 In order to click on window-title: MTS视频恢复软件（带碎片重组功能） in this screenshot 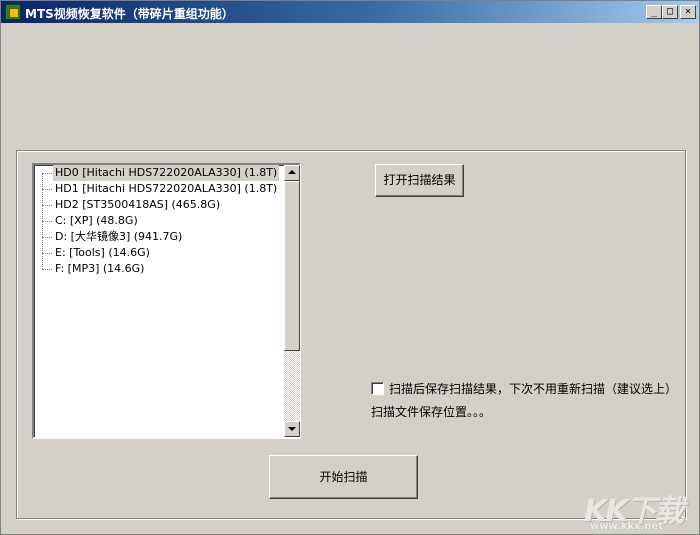, I will do `click(129, 14)`.